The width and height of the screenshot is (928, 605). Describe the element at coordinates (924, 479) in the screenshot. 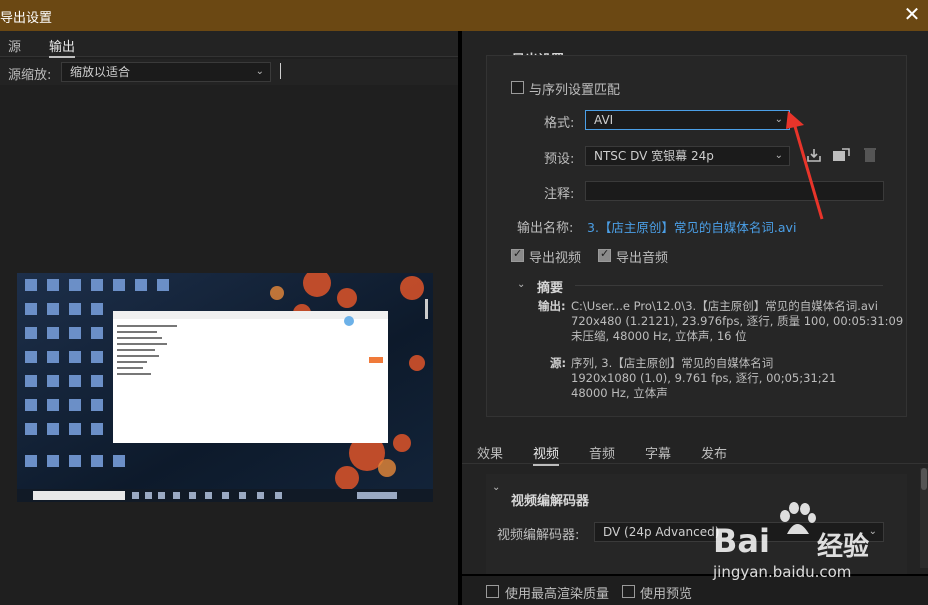

I see `scrollbar-thumb` at that location.